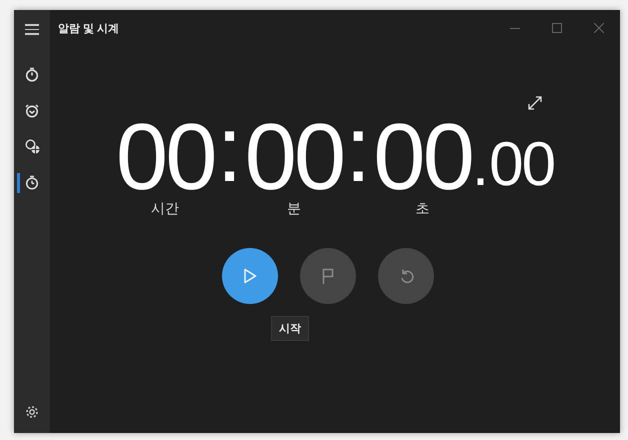  Describe the element at coordinates (32, 111) in the screenshot. I see `alarm-clock-icon` at that location.